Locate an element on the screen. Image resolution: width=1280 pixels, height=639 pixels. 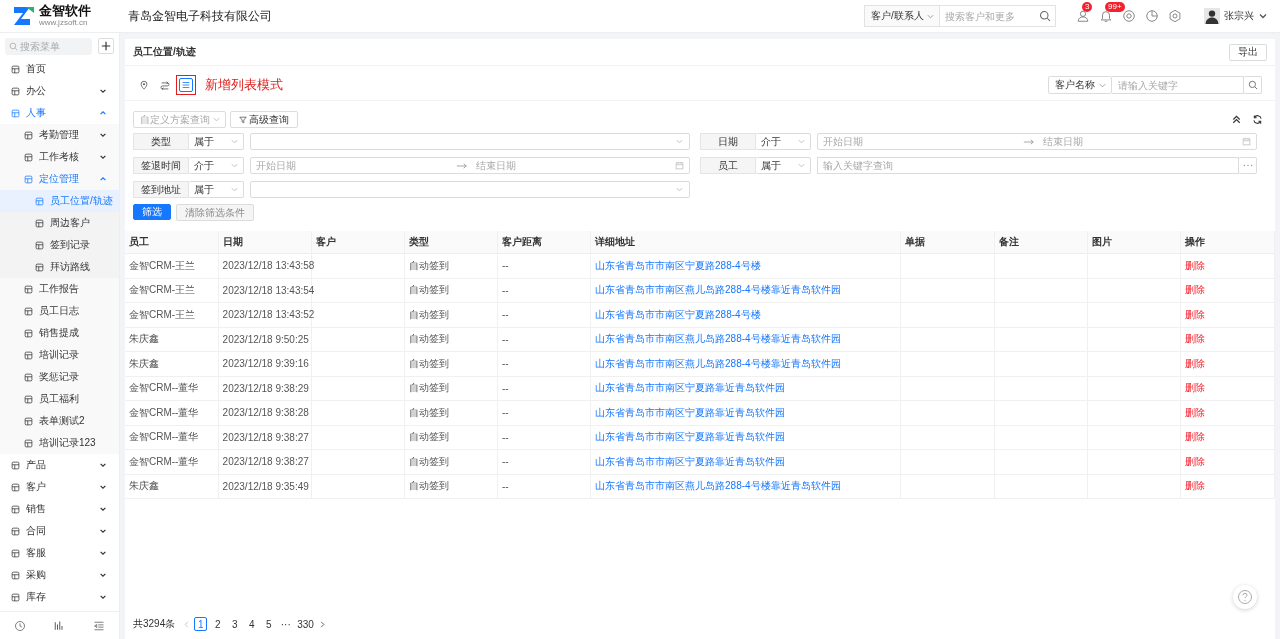
search-button is located at coordinates (1253, 85).